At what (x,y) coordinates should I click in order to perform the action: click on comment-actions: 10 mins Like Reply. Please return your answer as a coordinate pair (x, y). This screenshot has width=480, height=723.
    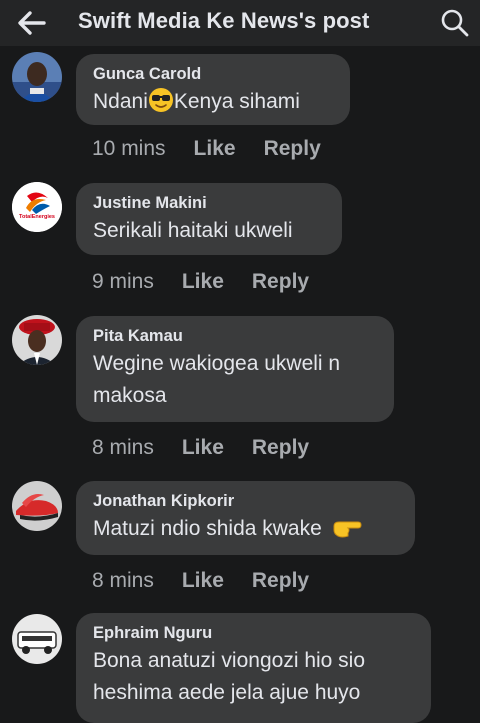
    Looking at the image, I should click on (220, 149).